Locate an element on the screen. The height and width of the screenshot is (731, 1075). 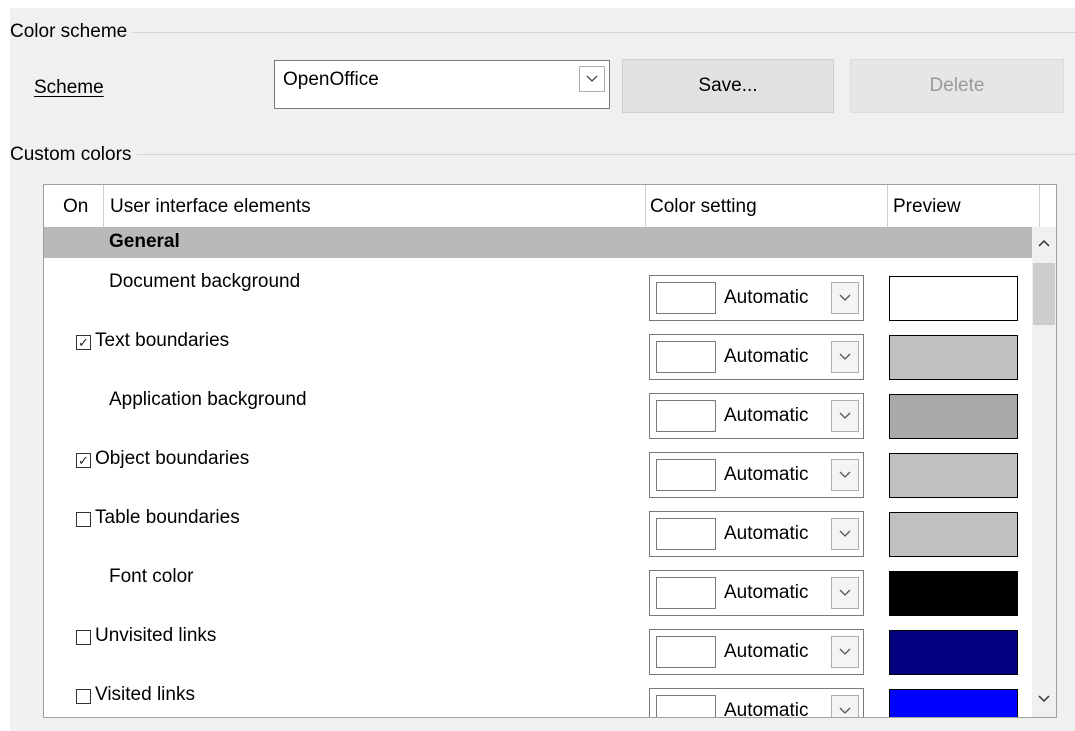
custom-colors-group-title: Custom colors is located at coordinates (74, 155).